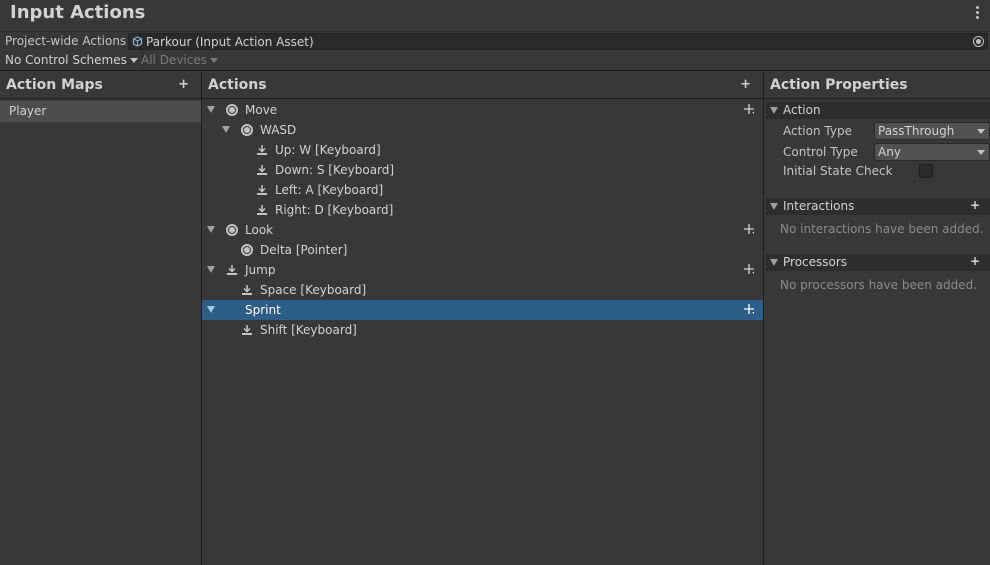  What do you see at coordinates (817, 131) in the screenshot?
I see `action-type-label: Action Type` at bounding box center [817, 131].